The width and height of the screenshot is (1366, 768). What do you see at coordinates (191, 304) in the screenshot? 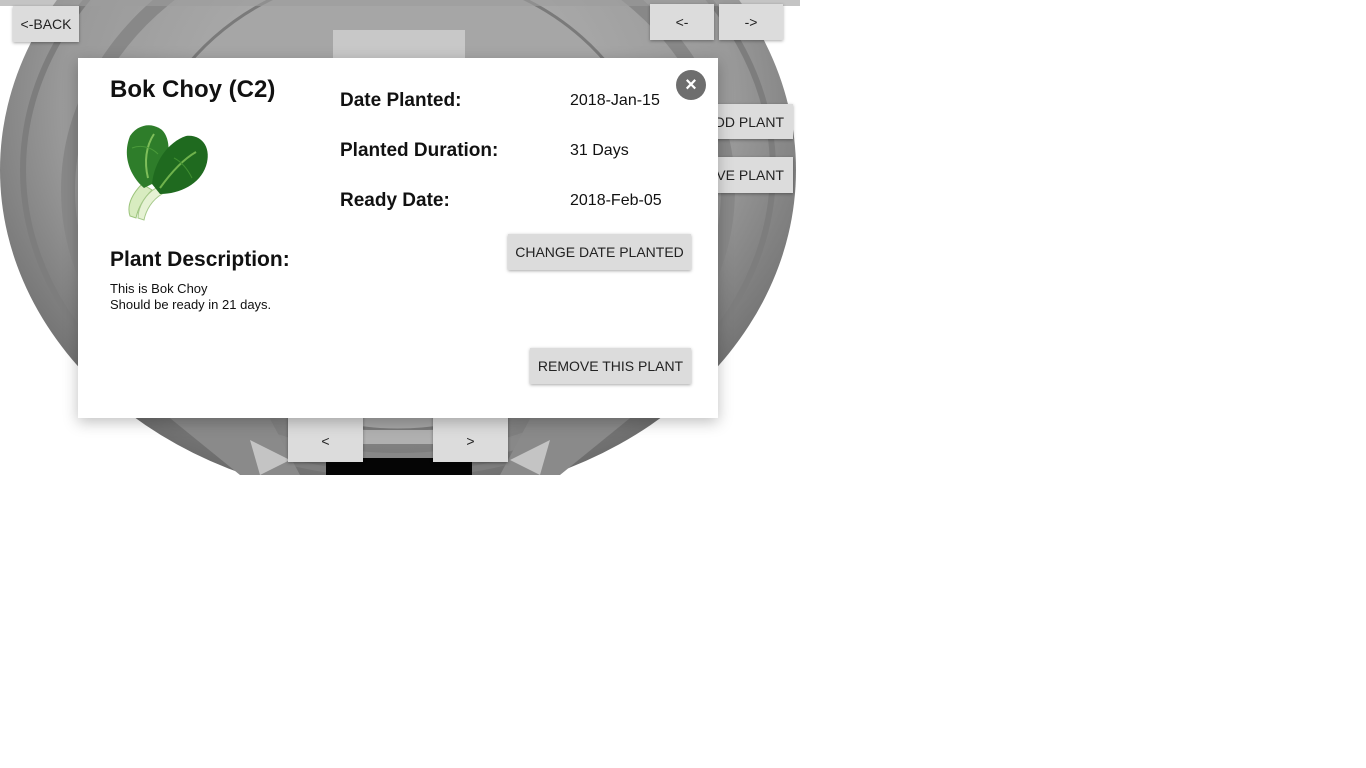
I see `description-line: Should be ready in 21 days.` at bounding box center [191, 304].